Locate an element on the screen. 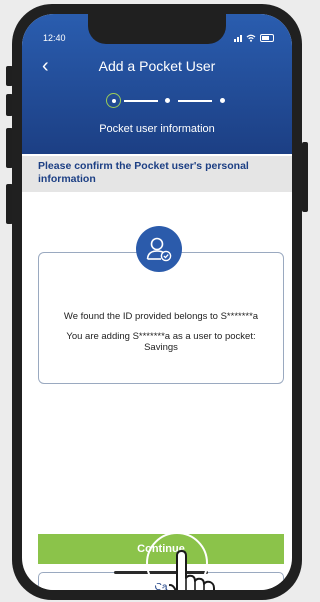 The height and width of the screenshot is (602, 320). progress-stepper is located at coordinates (171, 102).